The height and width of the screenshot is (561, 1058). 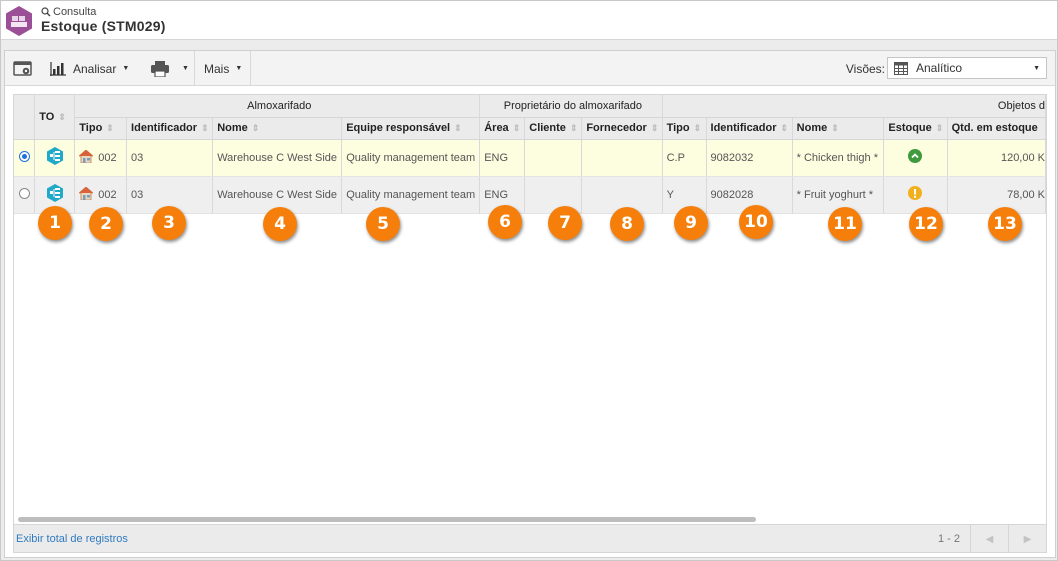 I want to click on column-header-warehouse-id: Identificador ⇕, so click(x=170, y=128).